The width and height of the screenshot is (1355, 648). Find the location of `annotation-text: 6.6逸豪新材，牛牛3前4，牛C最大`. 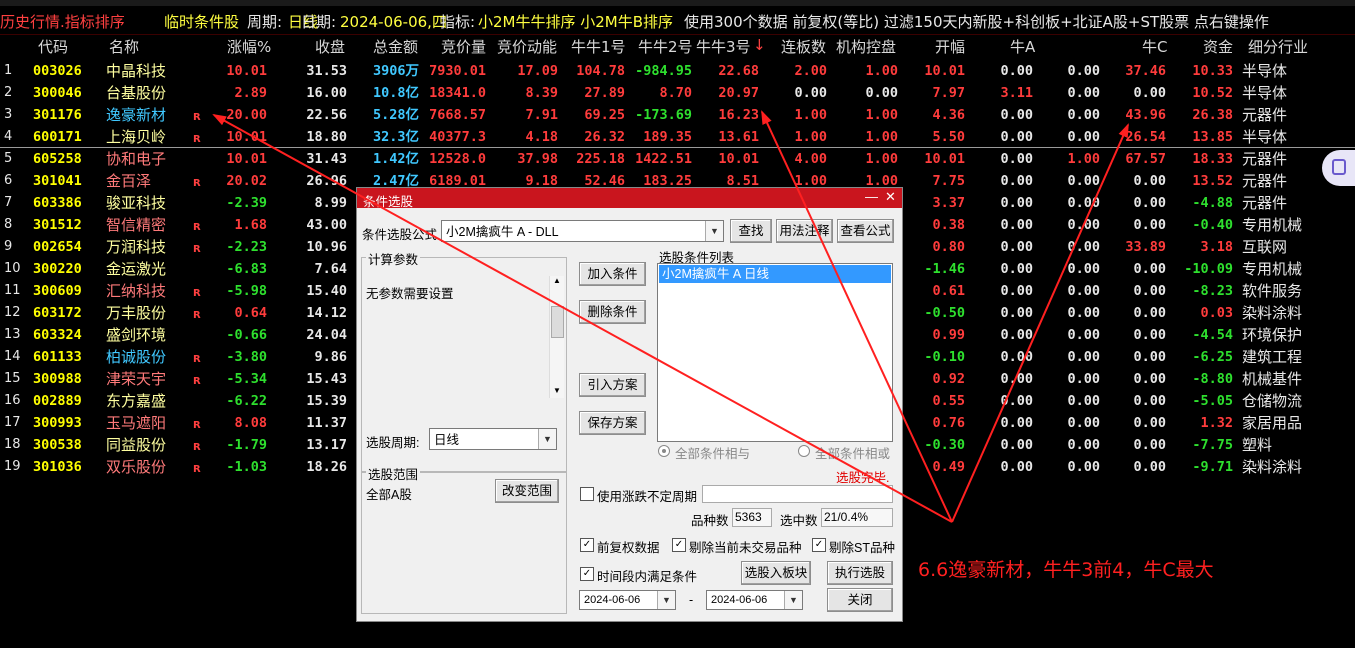

annotation-text: 6.6逸豪新材，牛牛3前4，牛C最大 is located at coordinates (1066, 570).